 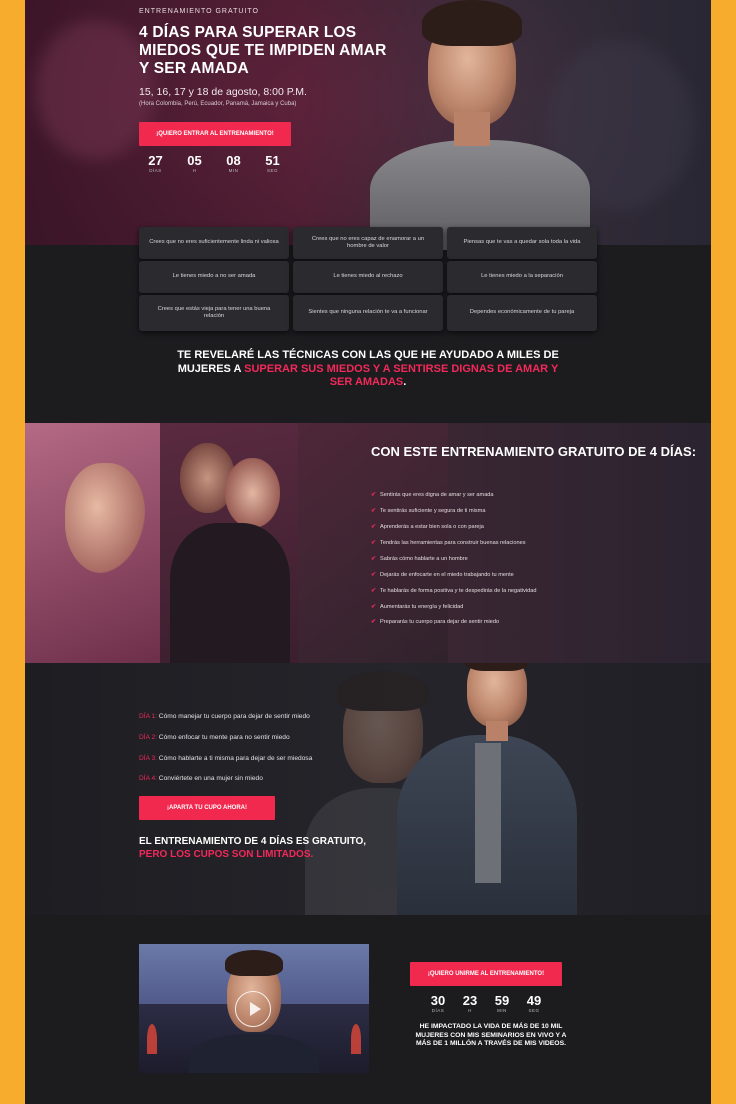 What do you see at coordinates (214, 277) in the screenshot?
I see `fear-card: Le tienes miedo a no ser amada` at bounding box center [214, 277].